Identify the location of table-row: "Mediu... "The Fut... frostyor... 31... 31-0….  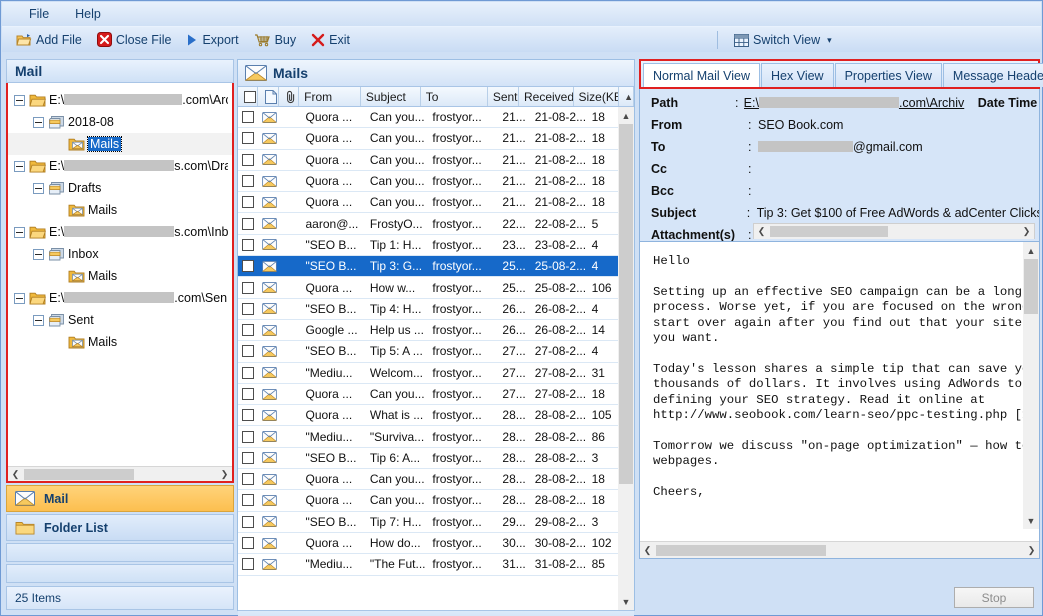
(436, 565).